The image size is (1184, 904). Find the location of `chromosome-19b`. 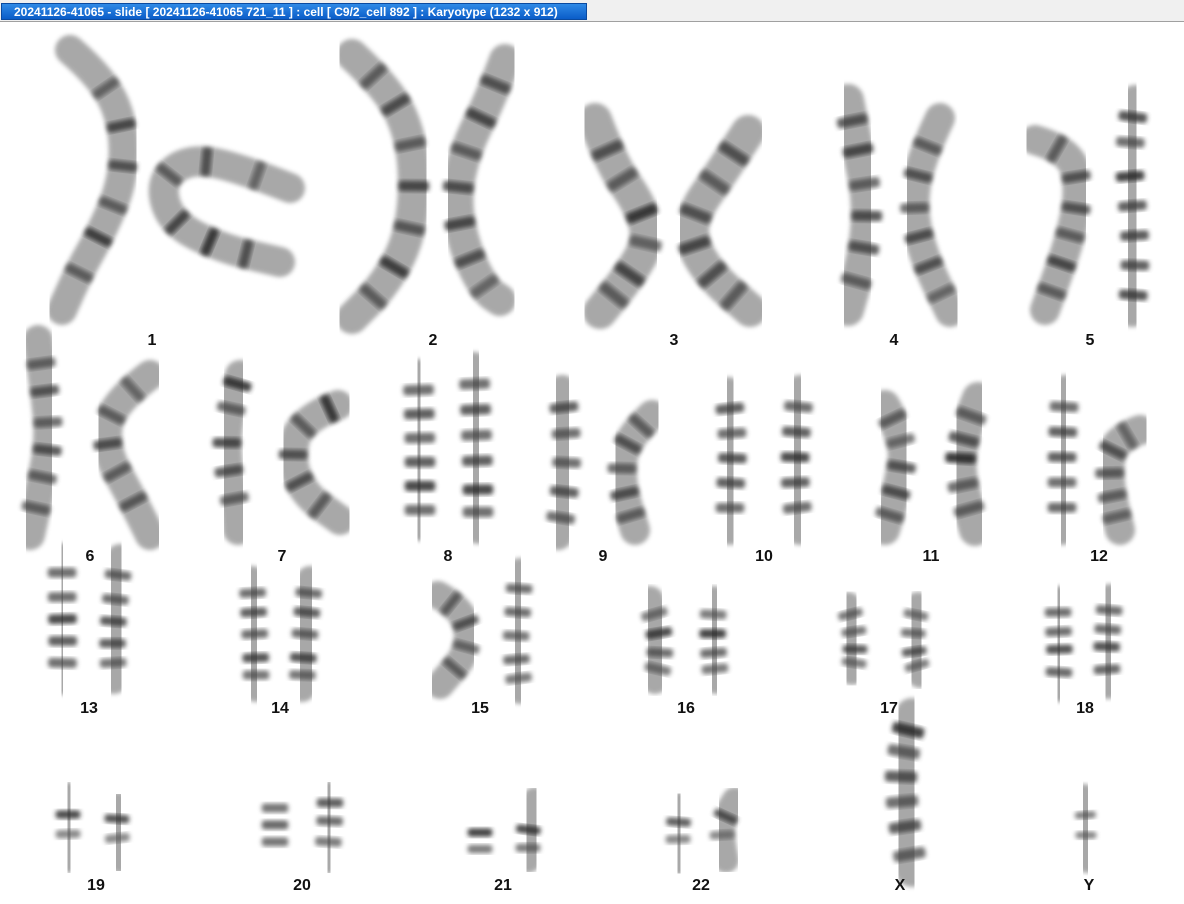

chromosome-19b is located at coordinates (118, 832).